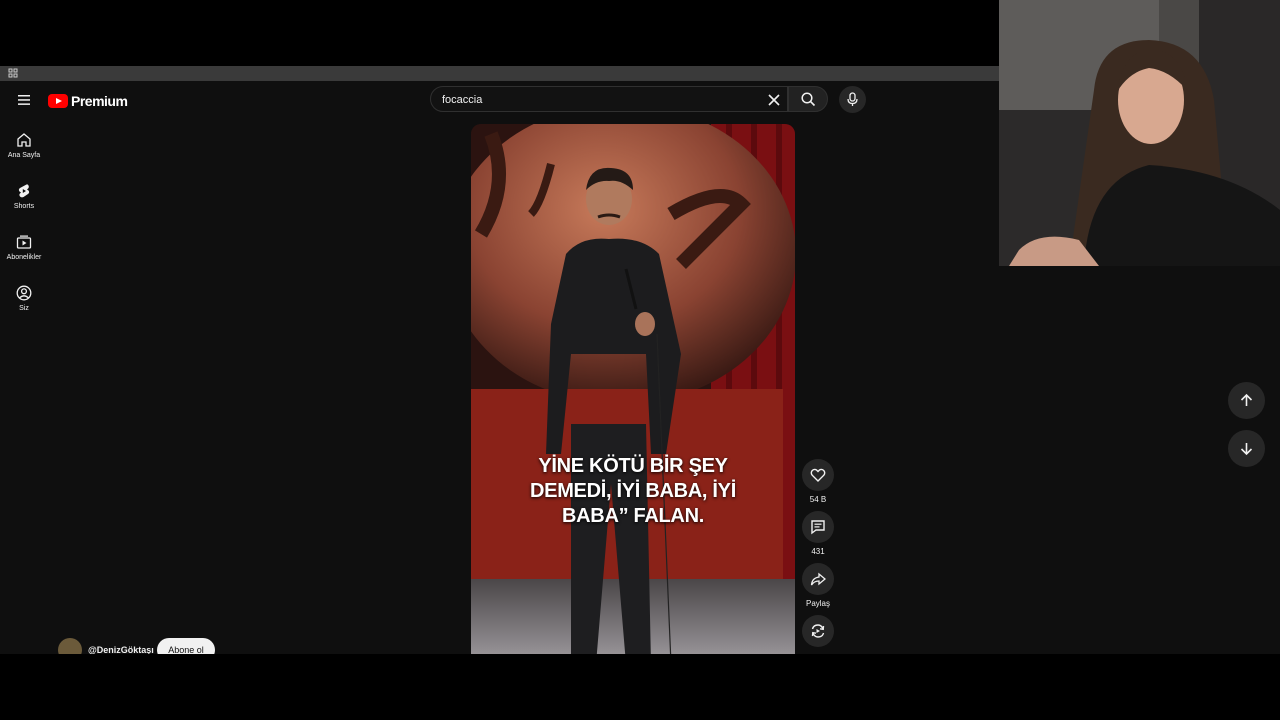  I want to click on subscribe-button: Abone ol, so click(186, 646).